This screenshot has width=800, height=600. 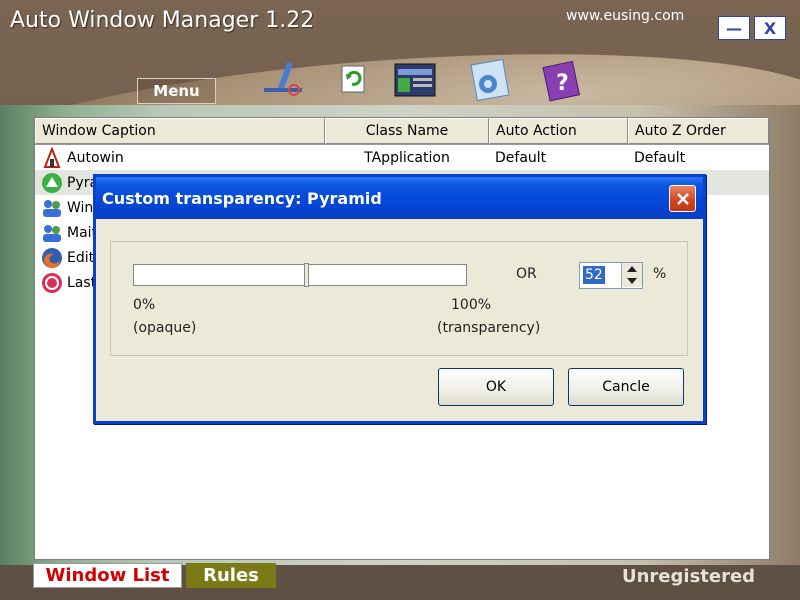 What do you see at coordinates (176, 91) in the screenshot?
I see `menu-button: Menu` at bounding box center [176, 91].